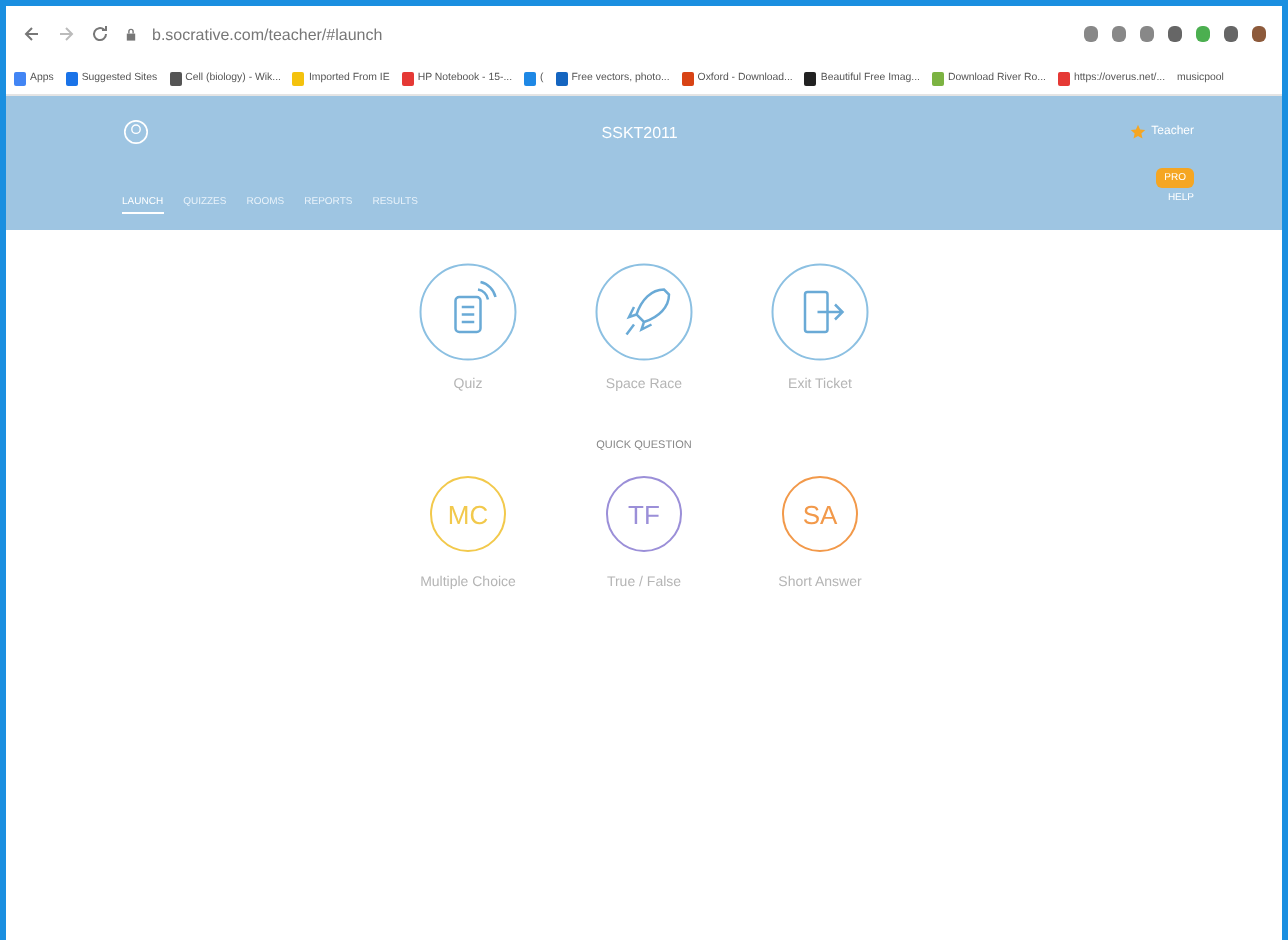 This screenshot has width=1288, height=940. What do you see at coordinates (644, 312) in the screenshot?
I see `rocket-circle-icon` at bounding box center [644, 312].